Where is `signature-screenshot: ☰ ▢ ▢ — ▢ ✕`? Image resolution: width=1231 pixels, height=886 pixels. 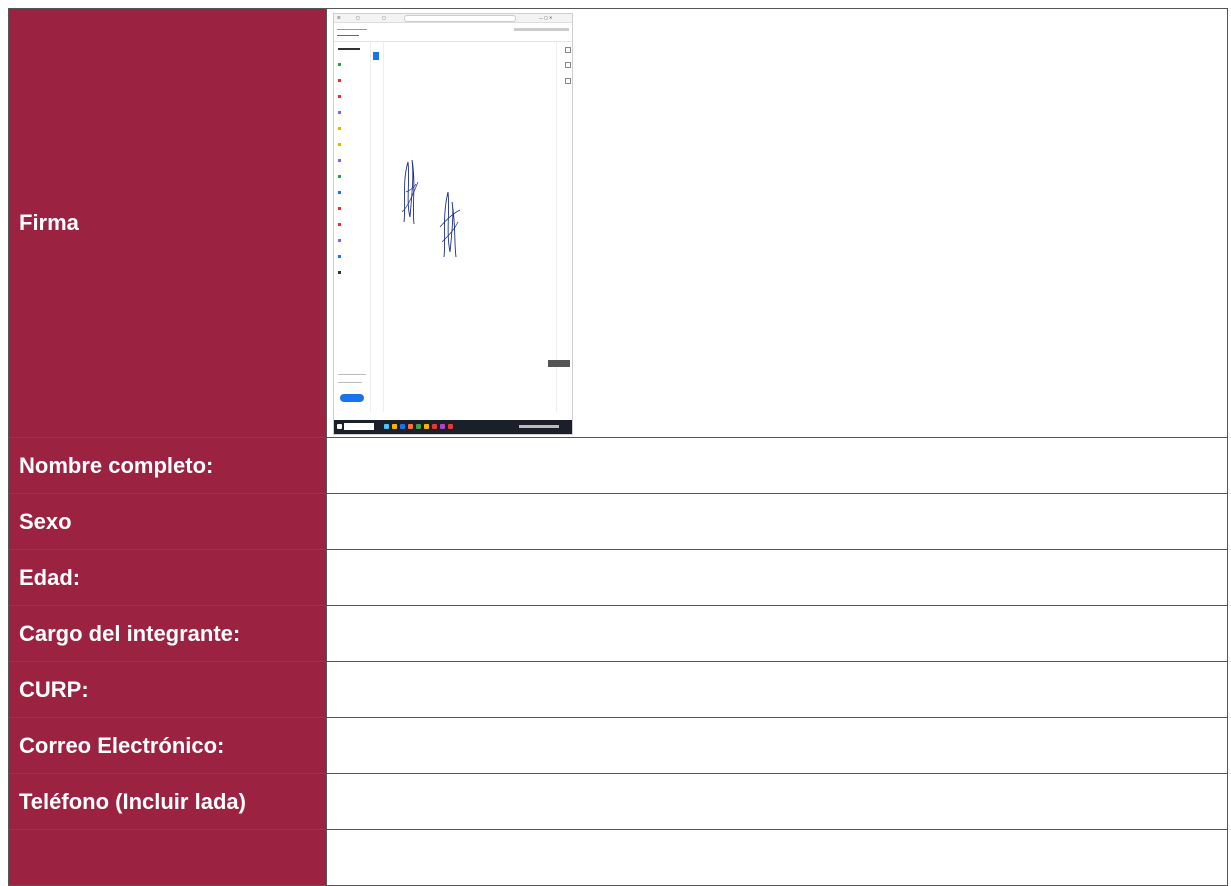 signature-screenshot: ☰ ▢ ▢ — ▢ ✕ is located at coordinates (453, 224).